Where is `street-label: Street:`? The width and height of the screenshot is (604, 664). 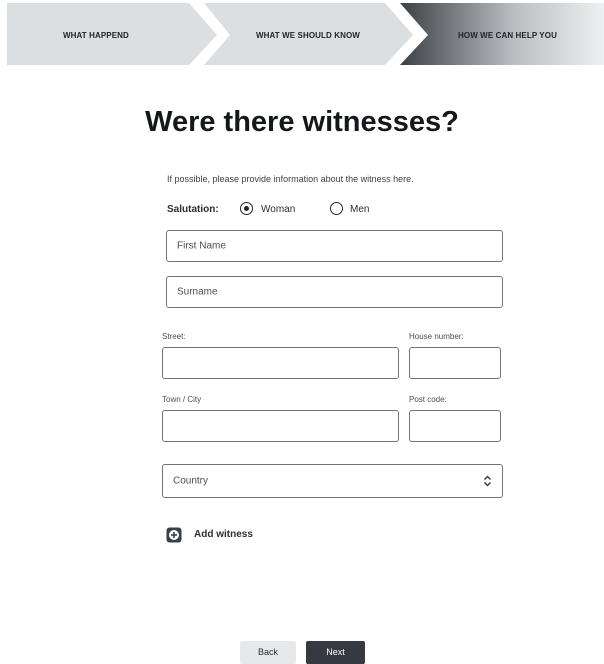
street-label: Street: is located at coordinates (174, 336).